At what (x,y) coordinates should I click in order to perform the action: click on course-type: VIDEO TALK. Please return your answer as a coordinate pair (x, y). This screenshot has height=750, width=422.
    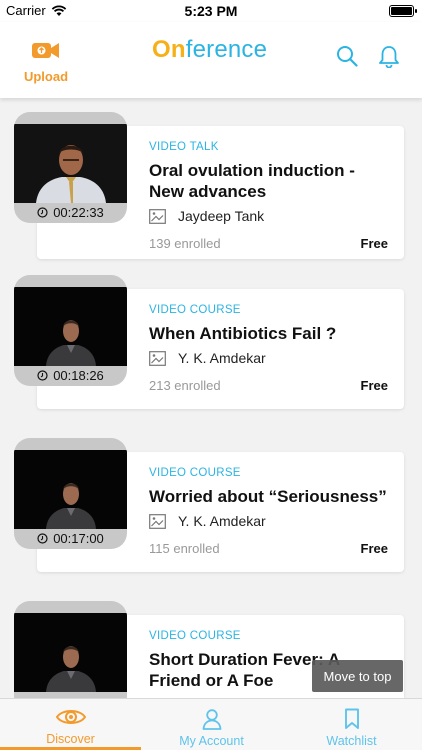
    Looking at the image, I should click on (184, 147).